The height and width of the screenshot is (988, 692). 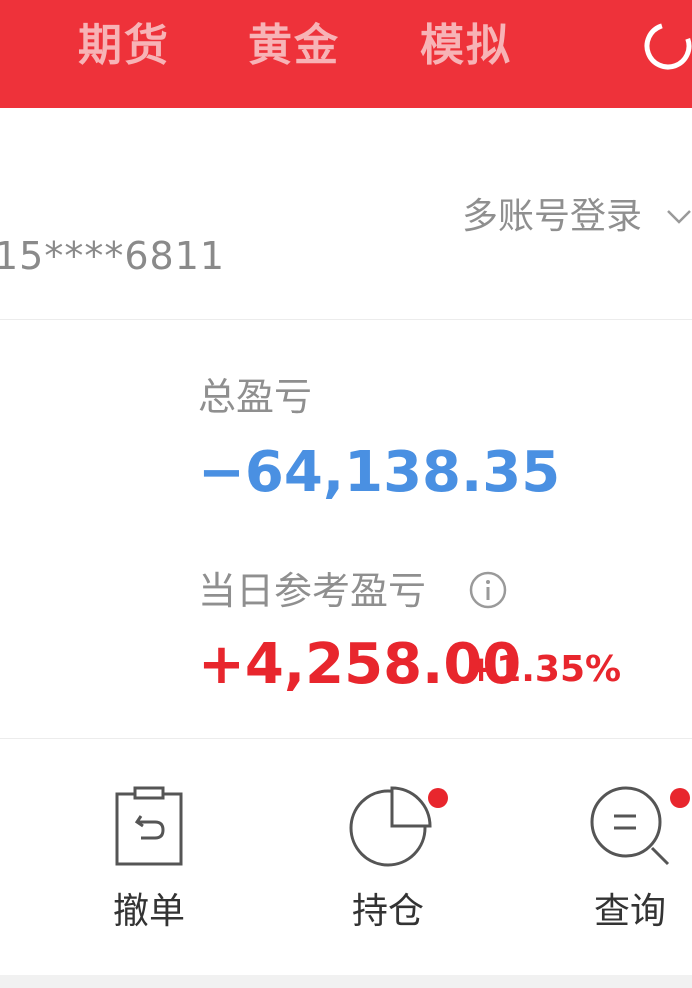 I want to click on account-number: 15****6811, so click(x=113, y=256).